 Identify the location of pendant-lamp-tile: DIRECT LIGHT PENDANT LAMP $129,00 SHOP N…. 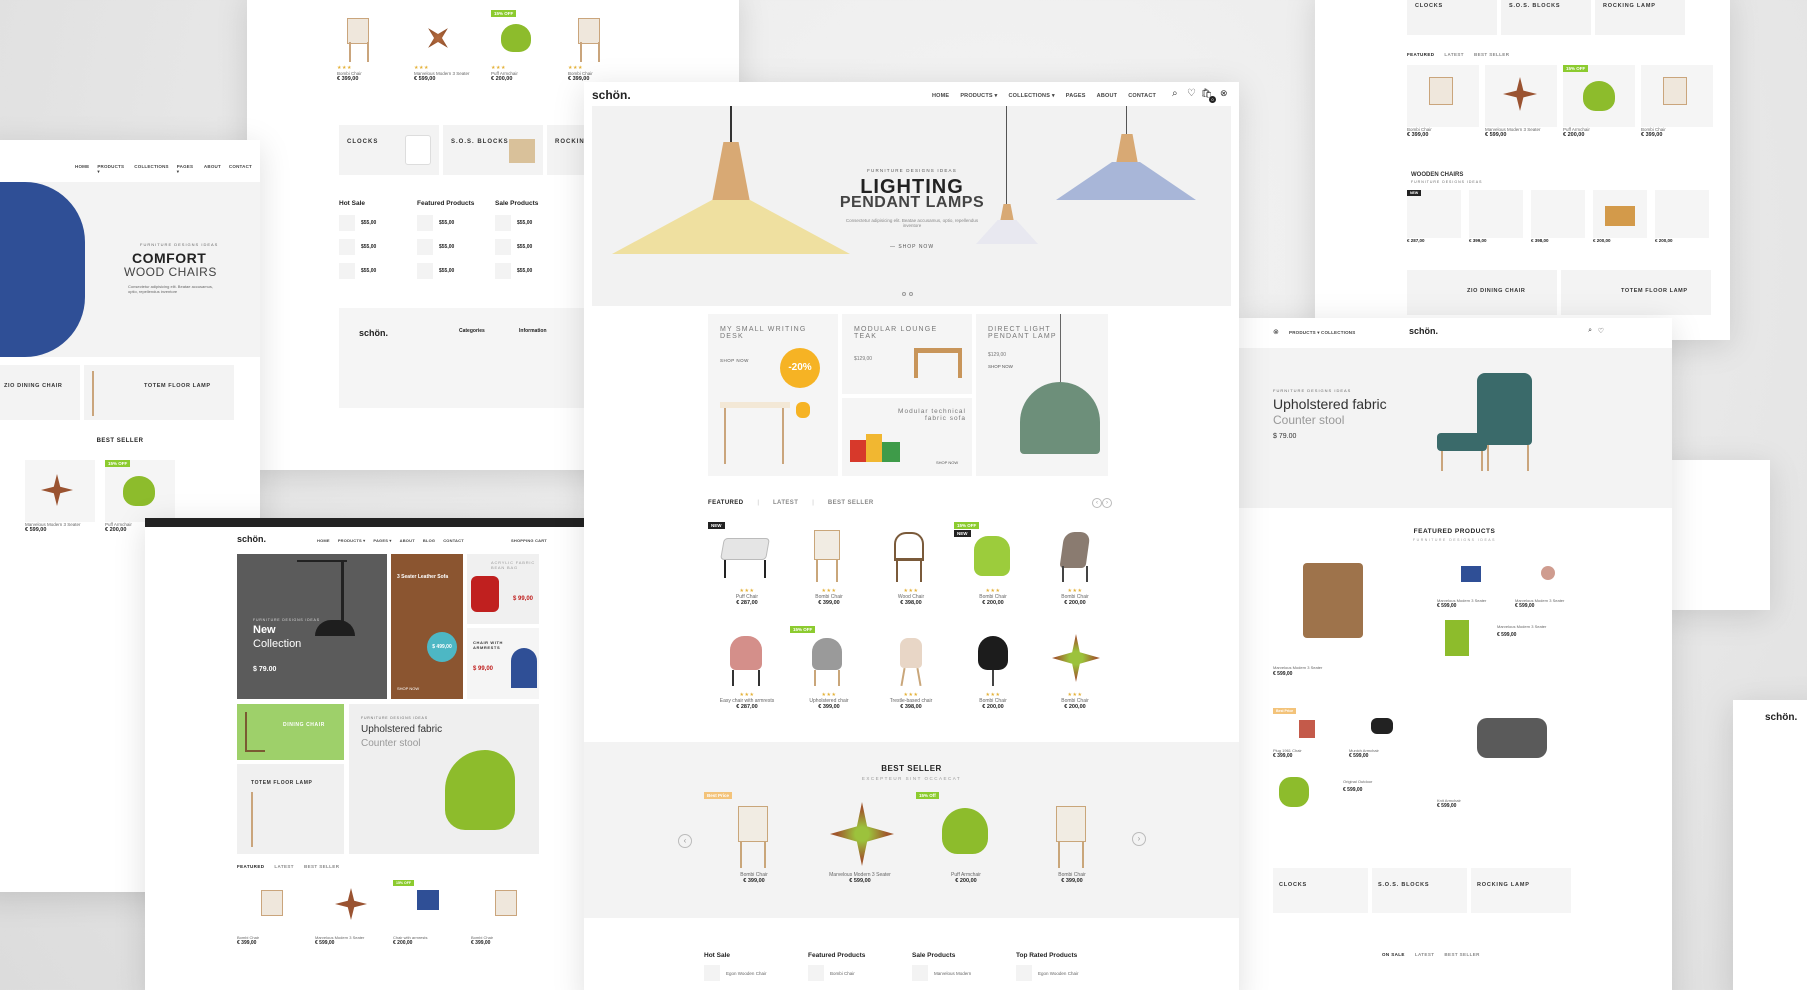
(1042, 395).